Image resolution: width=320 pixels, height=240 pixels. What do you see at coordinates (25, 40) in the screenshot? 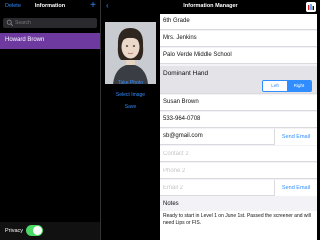
I see `contact-name: Howard Brown` at bounding box center [25, 40].